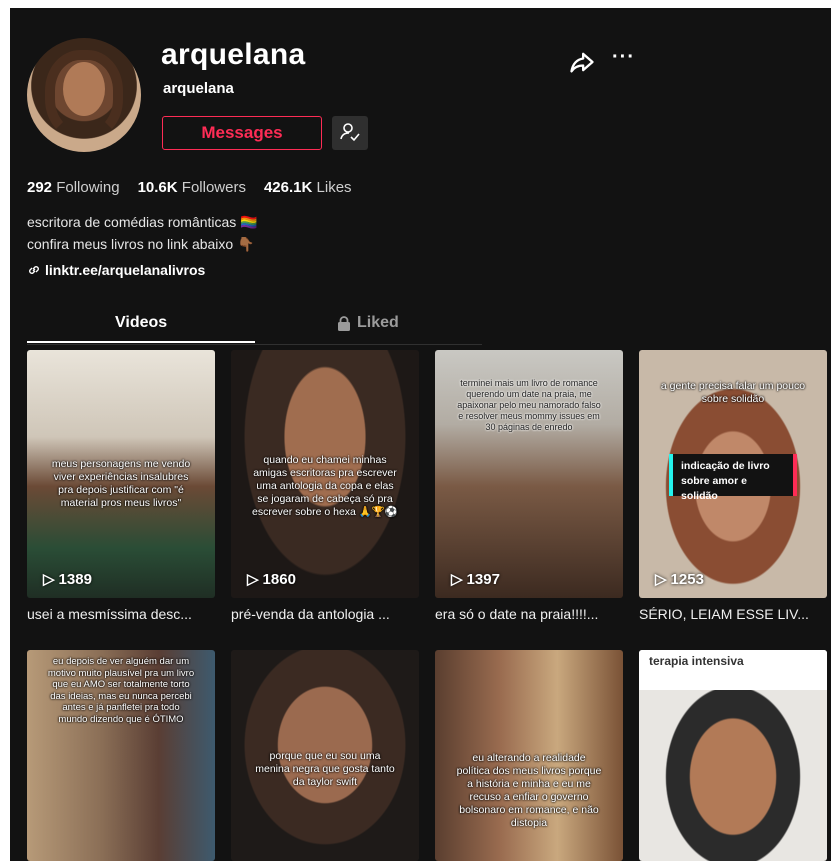  I want to click on book-recommendation-banner: indicação de livro sobre amor e solidão, so click(733, 478).